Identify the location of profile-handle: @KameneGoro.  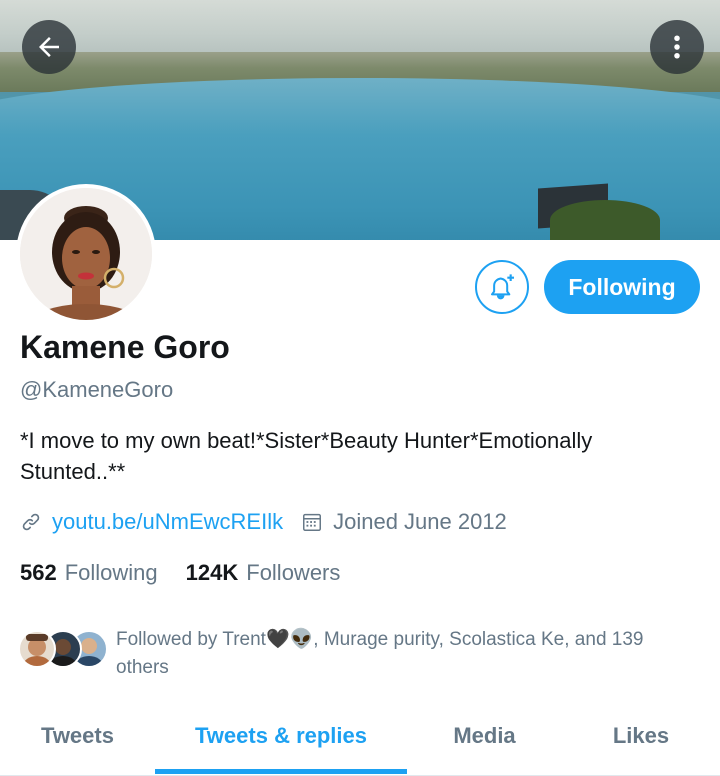
(97, 389).